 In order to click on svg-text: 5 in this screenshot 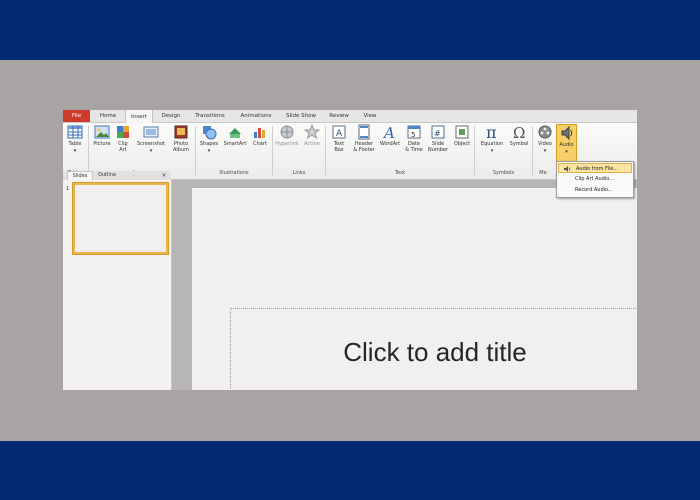, I will do `click(413, 135)`.